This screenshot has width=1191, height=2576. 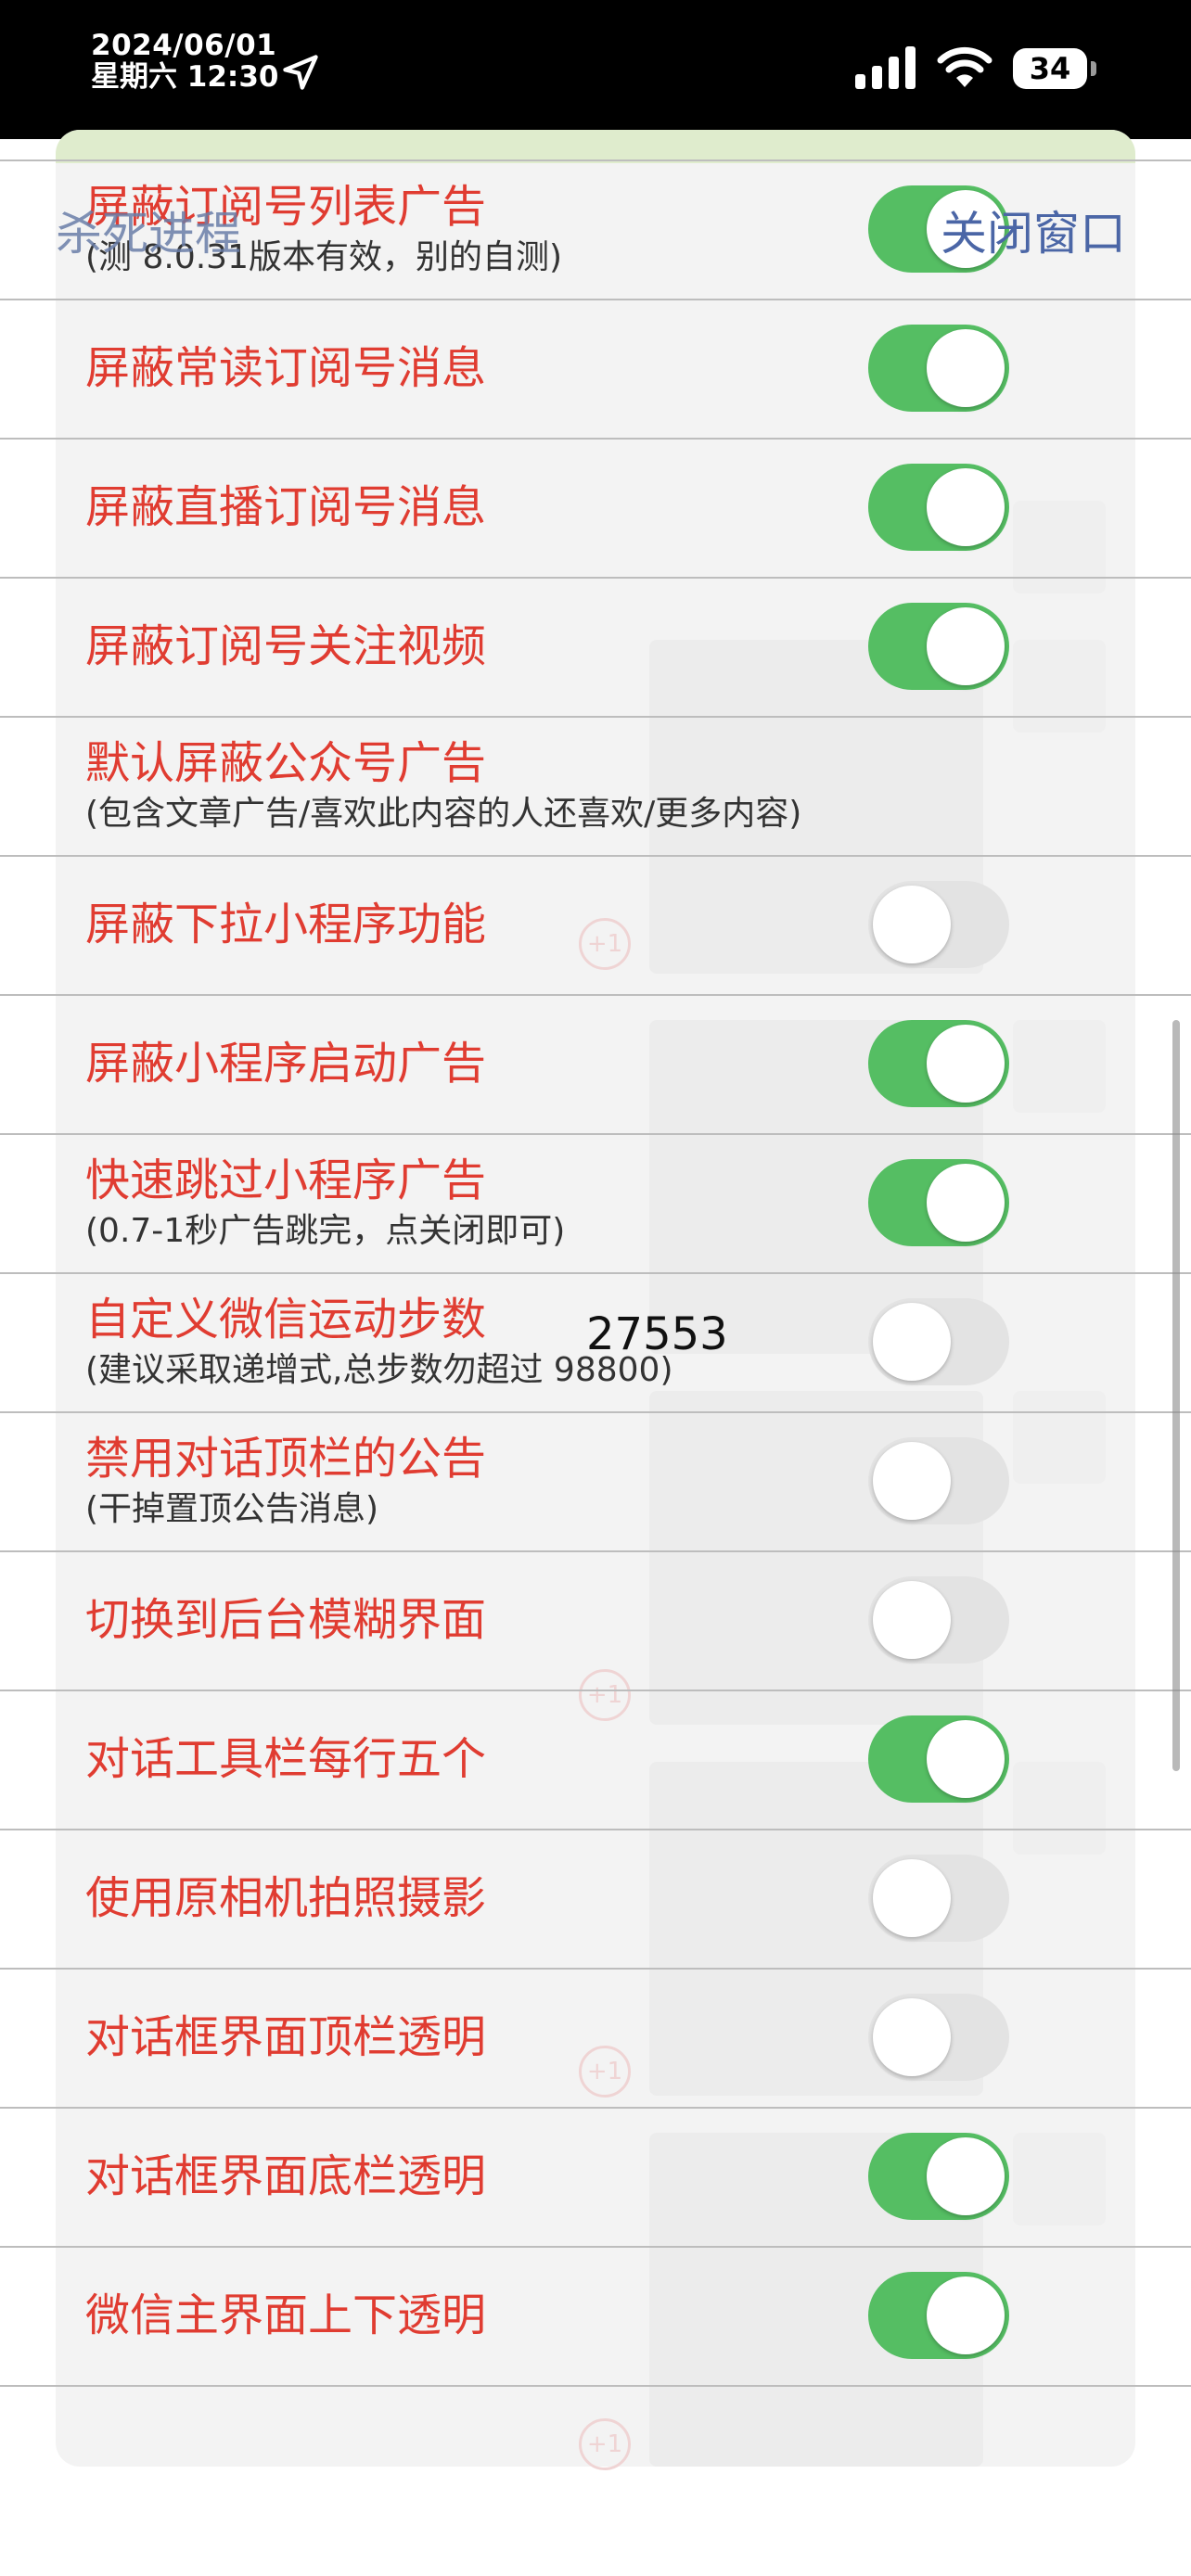 What do you see at coordinates (286, 1620) in the screenshot?
I see `setting-title: 切换到后台模糊界面` at bounding box center [286, 1620].